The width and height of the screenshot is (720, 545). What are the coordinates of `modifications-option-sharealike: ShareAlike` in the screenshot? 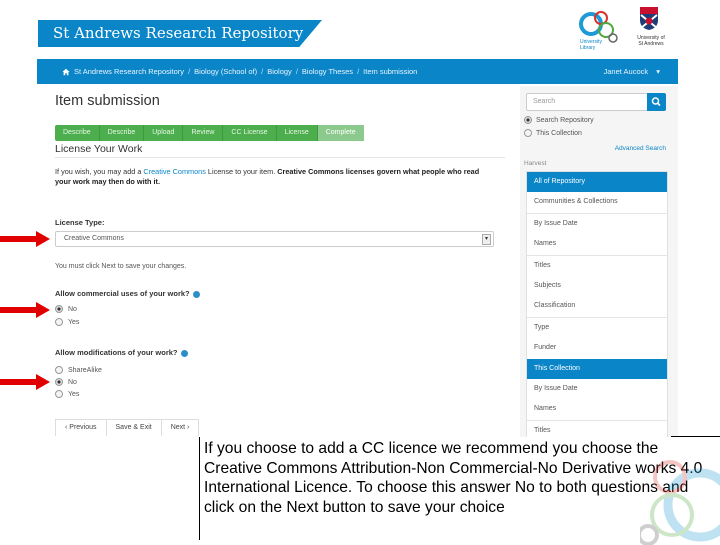 It's located at (78, 370).